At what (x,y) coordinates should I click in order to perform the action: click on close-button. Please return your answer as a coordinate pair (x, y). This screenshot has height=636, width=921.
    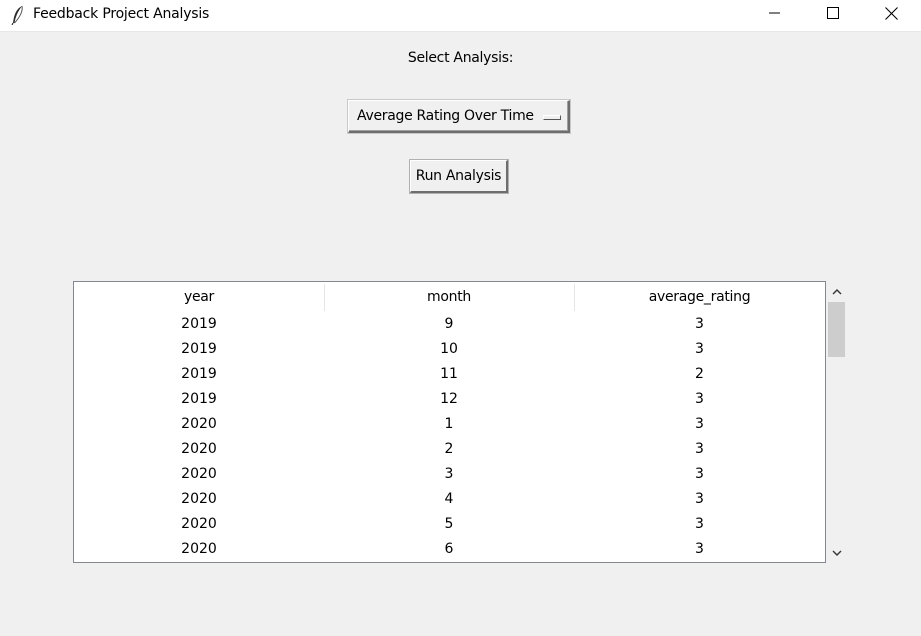
    Looking at the image, I should click on (891, 15).